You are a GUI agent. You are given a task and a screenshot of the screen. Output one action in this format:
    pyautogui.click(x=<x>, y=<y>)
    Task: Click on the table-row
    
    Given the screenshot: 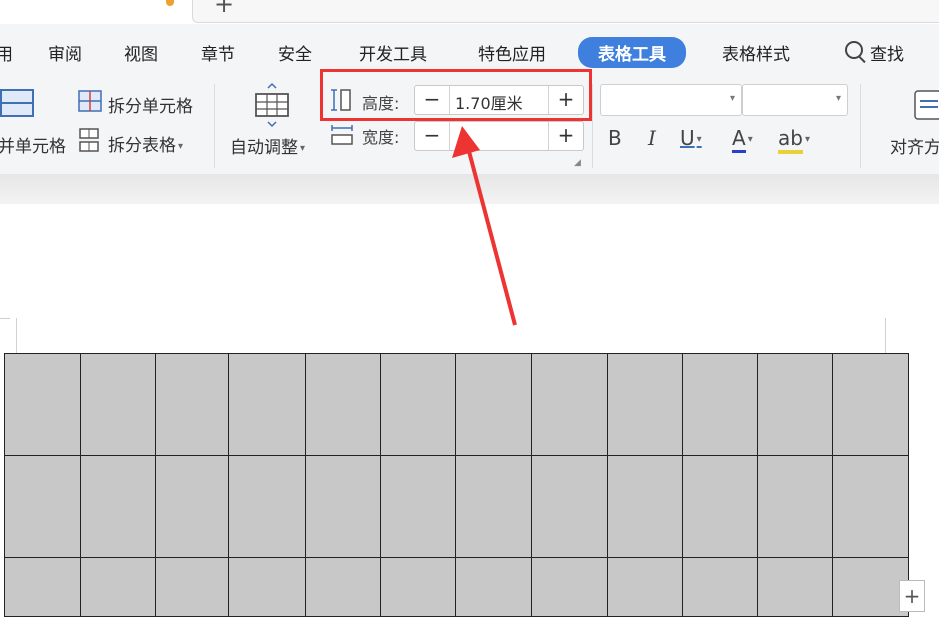 What is the action you would take?
    pyautogui.click(x=456, y=587)
    